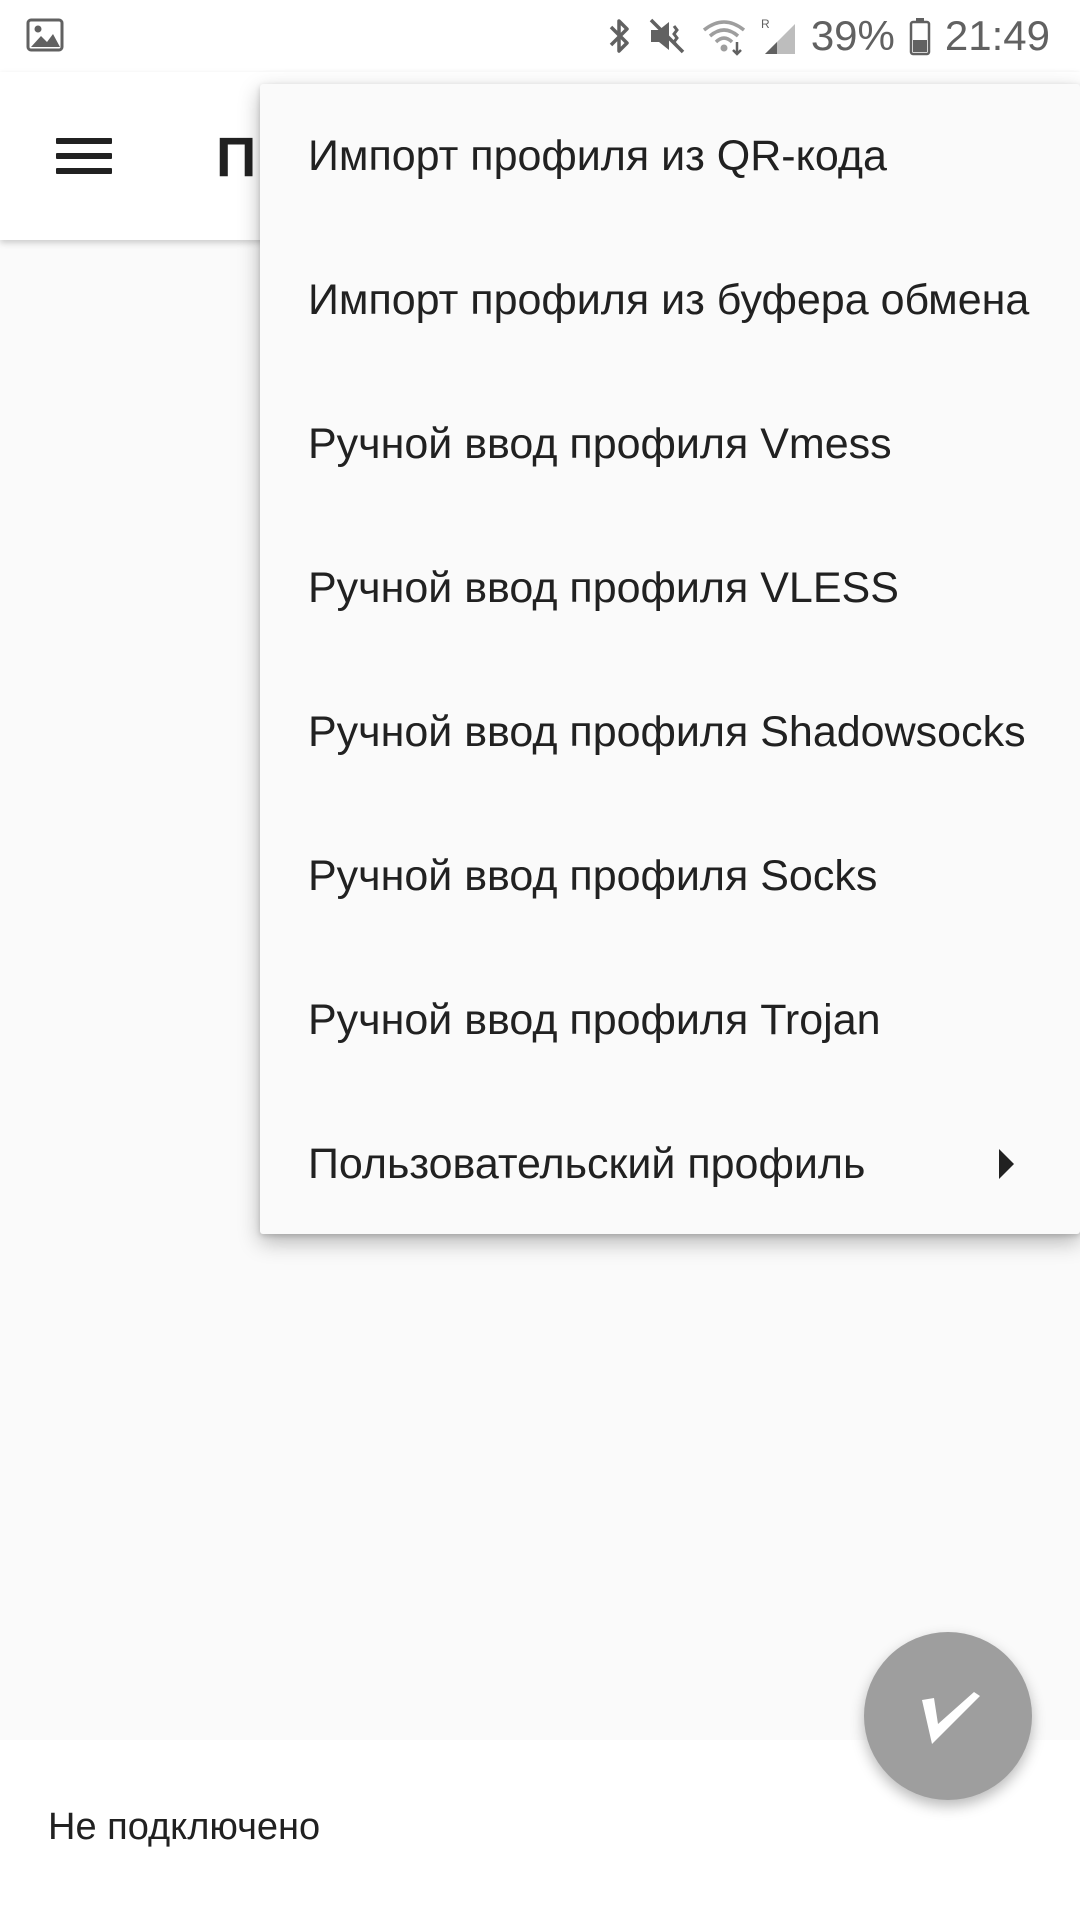 This screenshot has width=1080, height=1920. I want to click on menu-item-label: Импорт профиля из QR-кода, so click(597, 155).